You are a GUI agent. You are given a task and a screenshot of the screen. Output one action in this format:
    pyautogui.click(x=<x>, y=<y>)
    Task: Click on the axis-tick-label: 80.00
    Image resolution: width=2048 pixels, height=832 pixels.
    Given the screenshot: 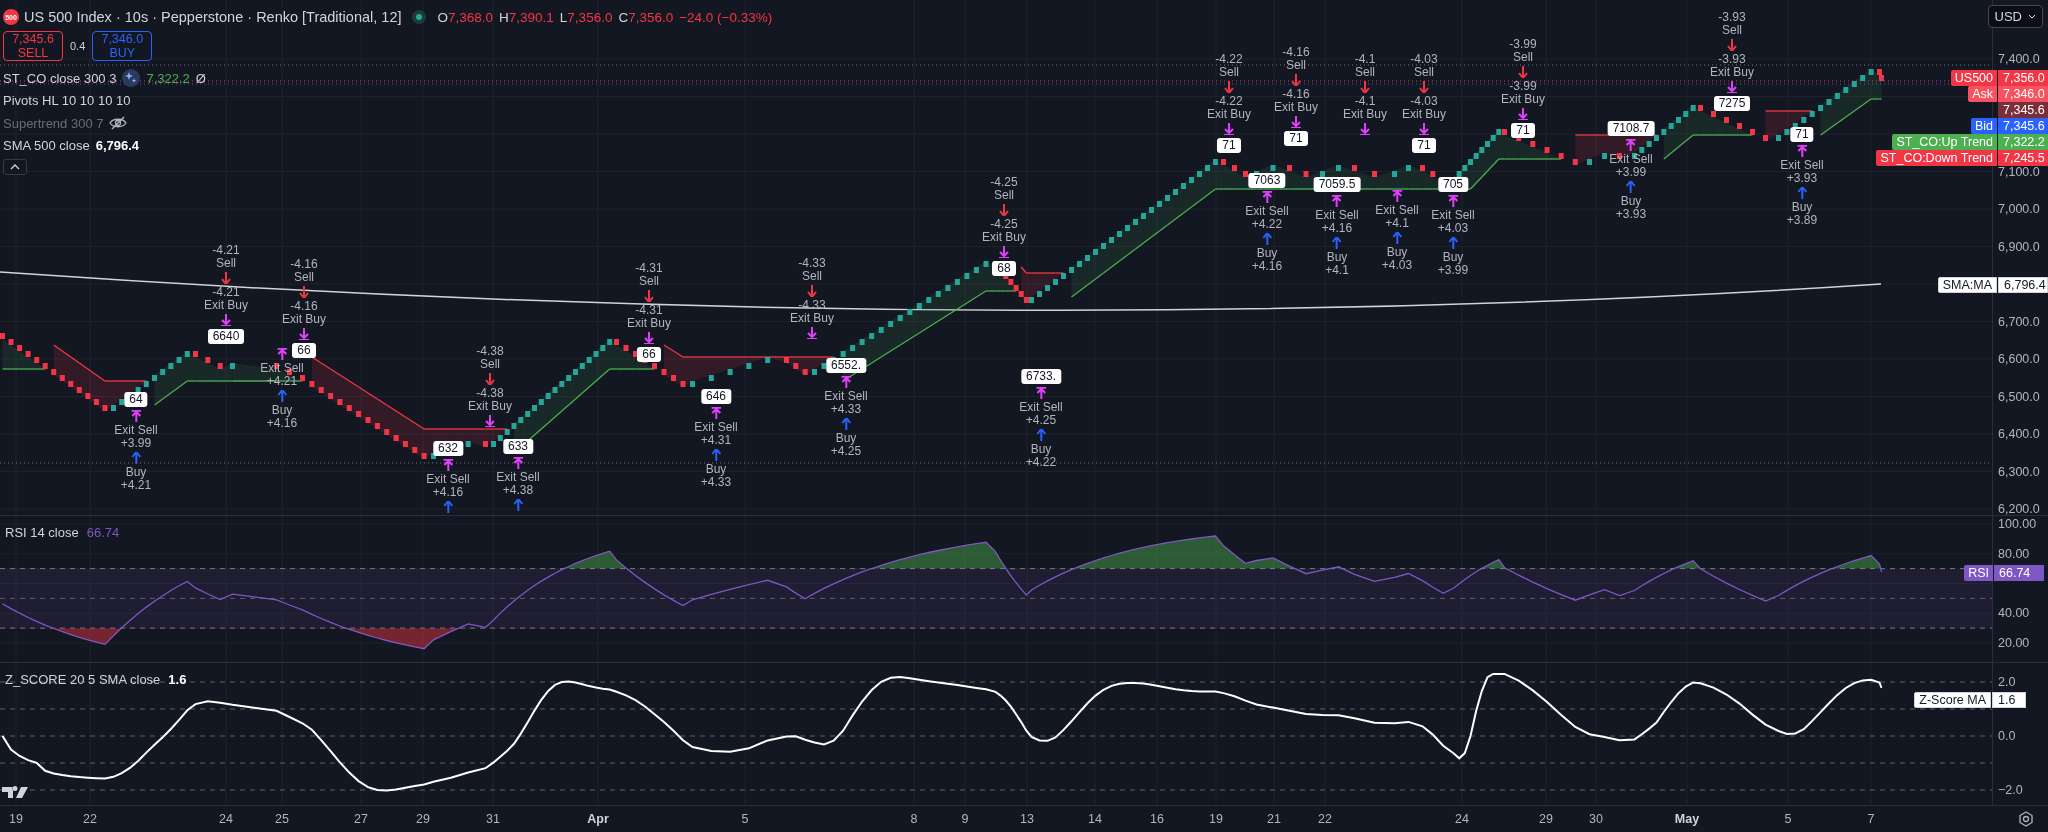 What is the action you would take?
    pyautogui.click(x=2014, y=553)
    